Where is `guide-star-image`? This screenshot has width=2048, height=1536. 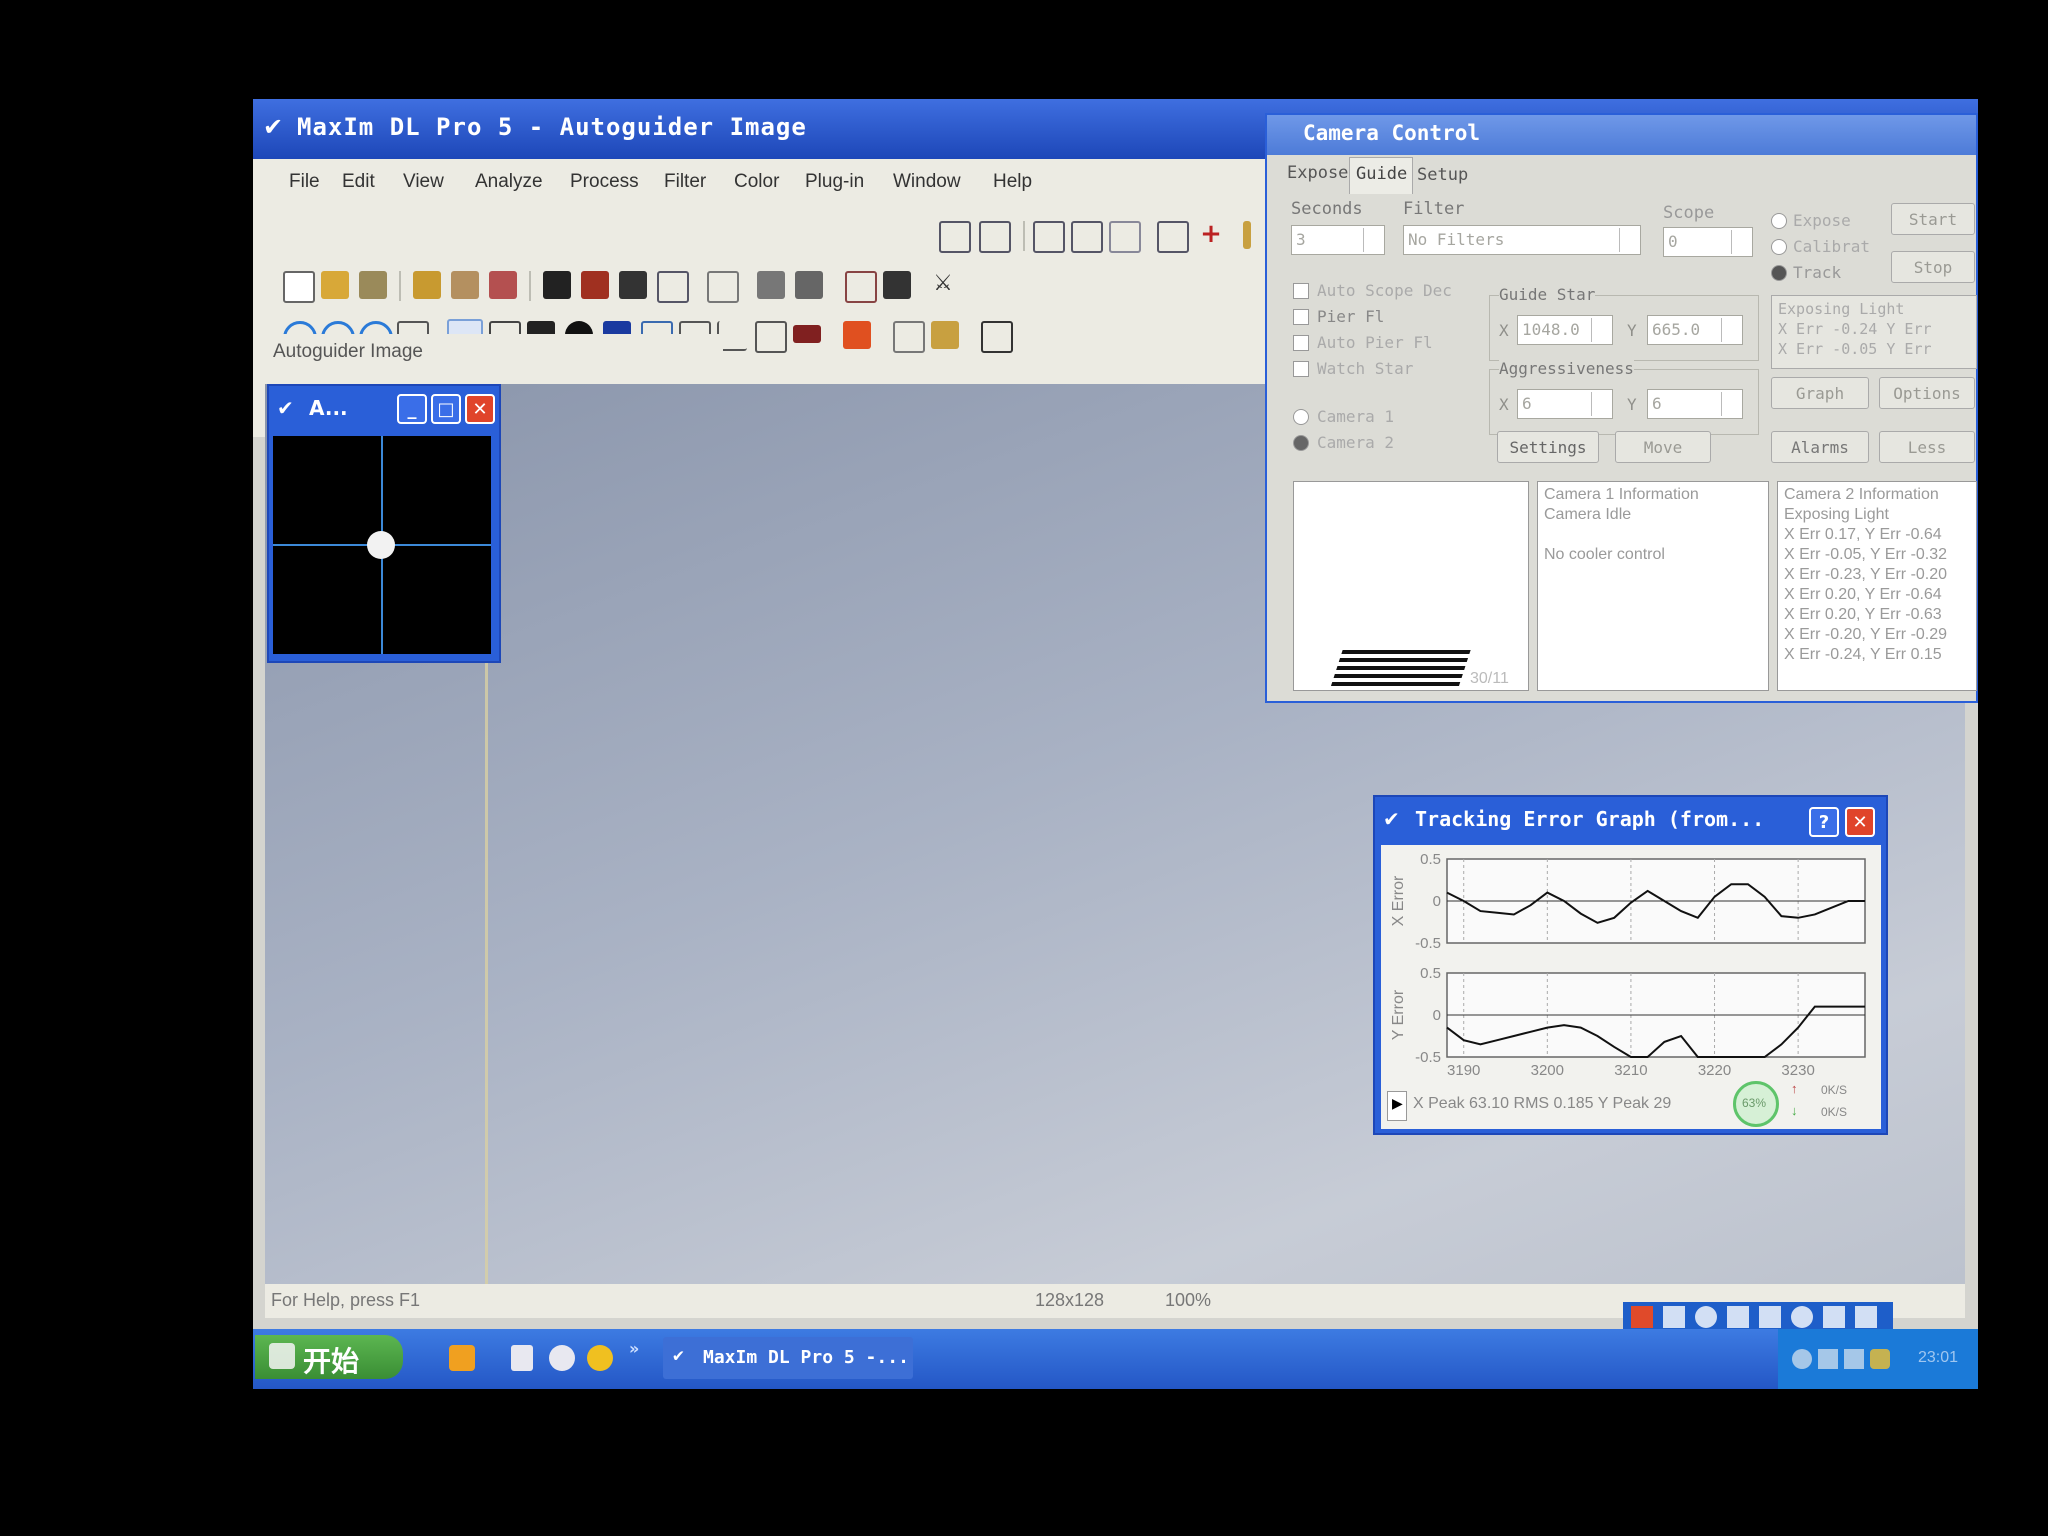
guide-star-image is located at coordinates (382, 545).